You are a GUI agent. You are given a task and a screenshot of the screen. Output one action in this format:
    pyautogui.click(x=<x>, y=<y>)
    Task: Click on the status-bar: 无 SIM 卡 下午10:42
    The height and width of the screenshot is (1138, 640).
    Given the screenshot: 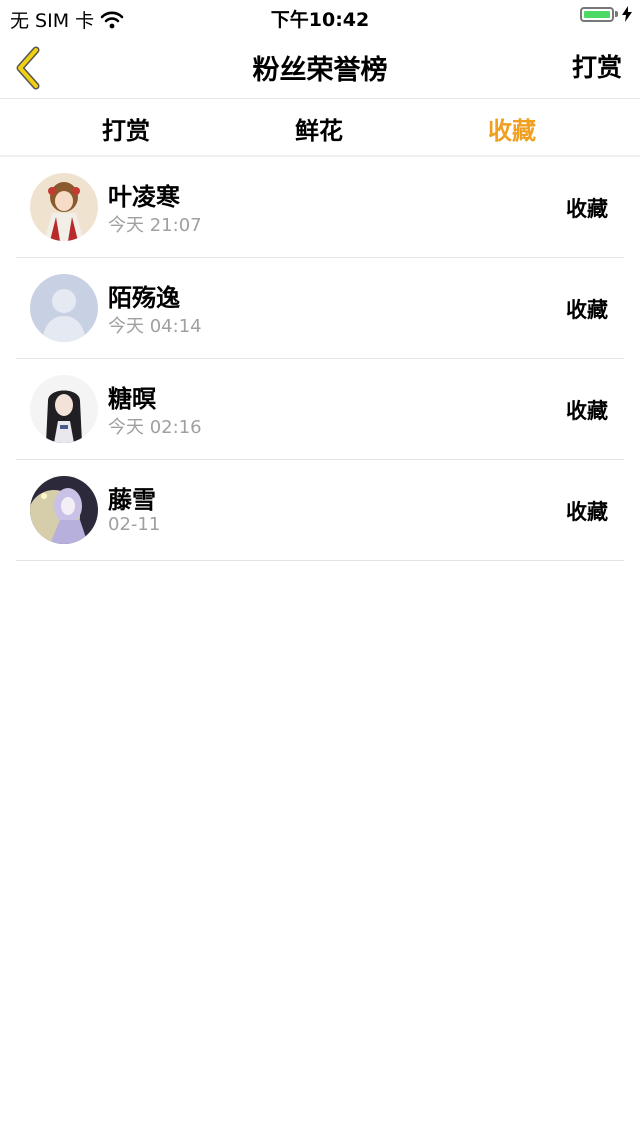 What is the action you would take?
    pyautogui.click(x=320, y=17)
    